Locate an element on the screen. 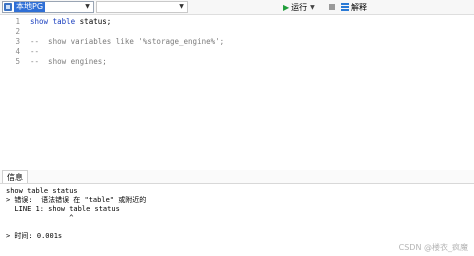 This screenshot has height=256, width=474. code-text: status; is located at coordinates (93, 21).